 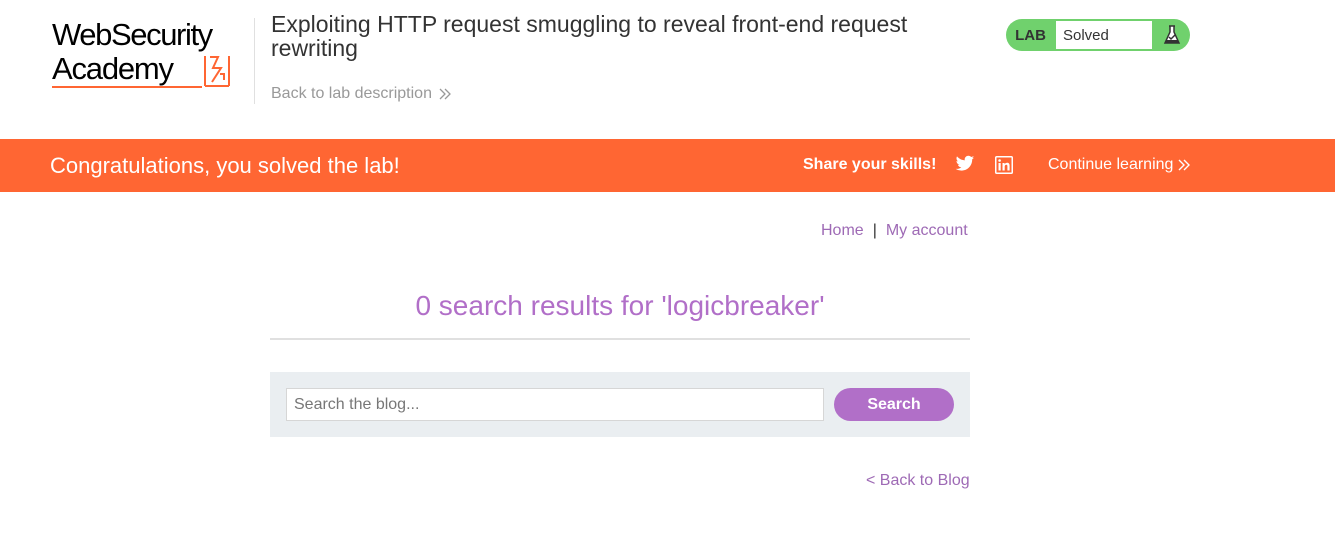 I want to click on congratulations-message: Congratulations, you solved the lab!, so click(x=225, y=165).